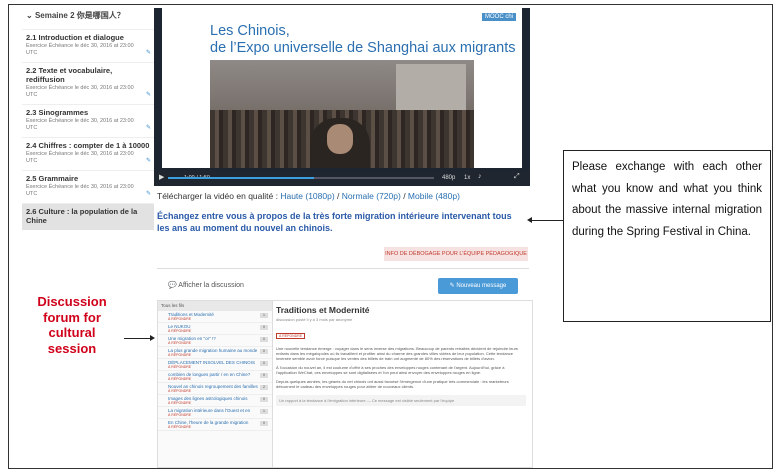 Image resolution: width=779 pixels, height=473 pixels. What do you see at coordinates (323, 310) in the screenshot?
I see `post-title: Traditions et Modernité` at bounding box center [323, 310].